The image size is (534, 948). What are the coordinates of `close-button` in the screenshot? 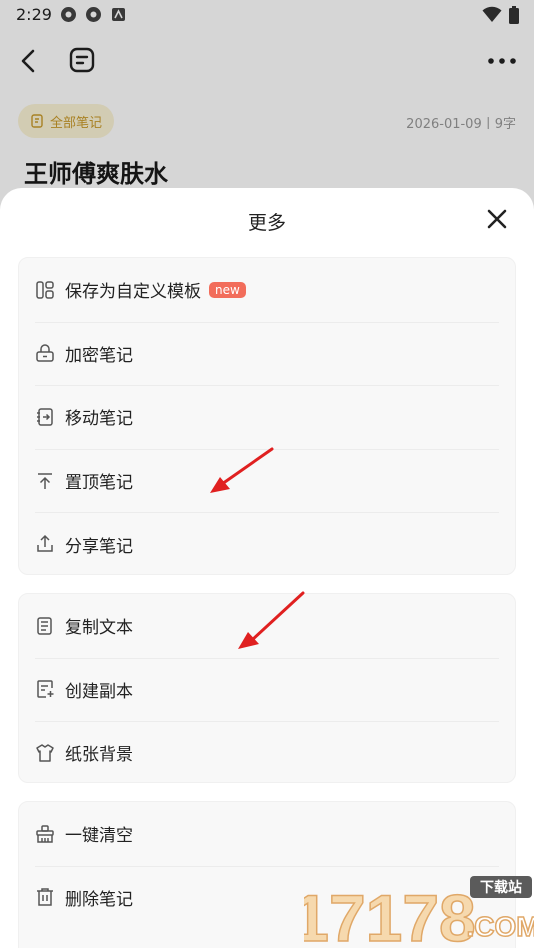 It's located at (497, 219).